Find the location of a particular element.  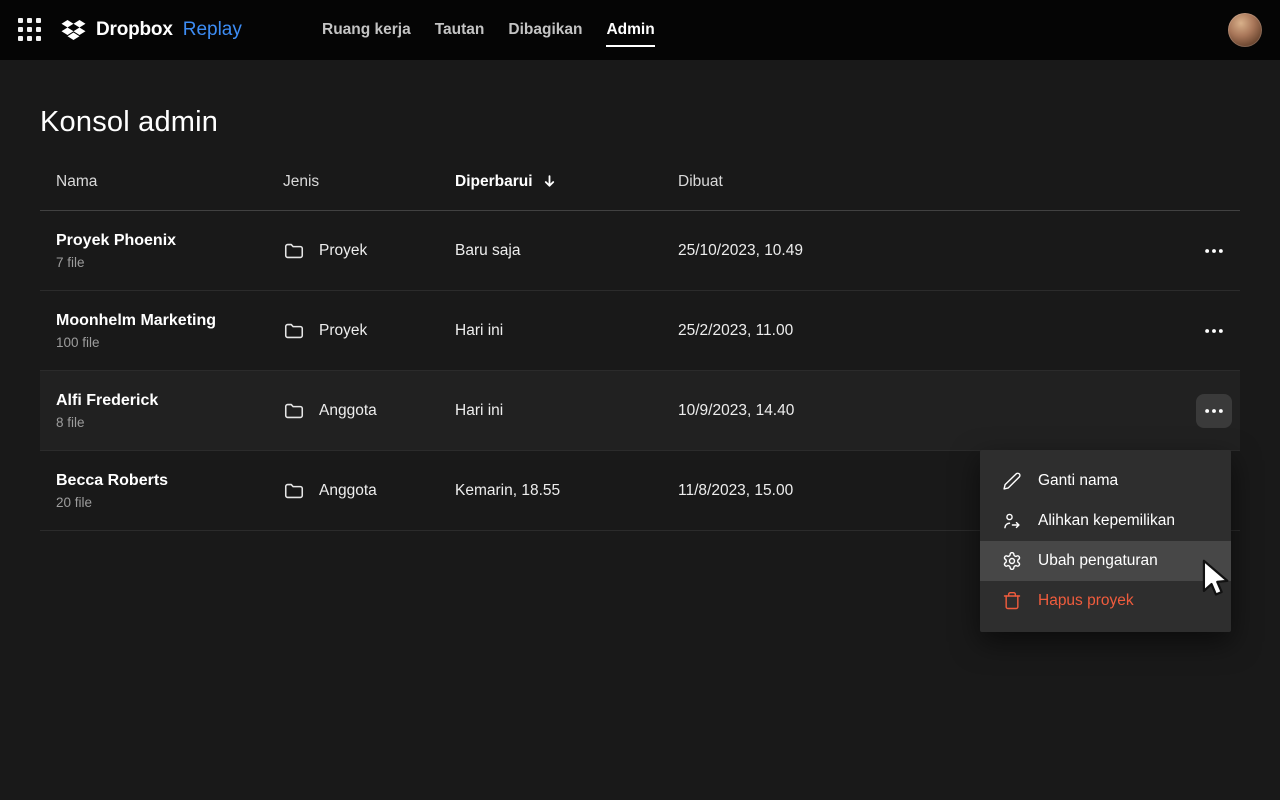

menu-item-label: Hapus proyek is located at coordinates (1086, 600).